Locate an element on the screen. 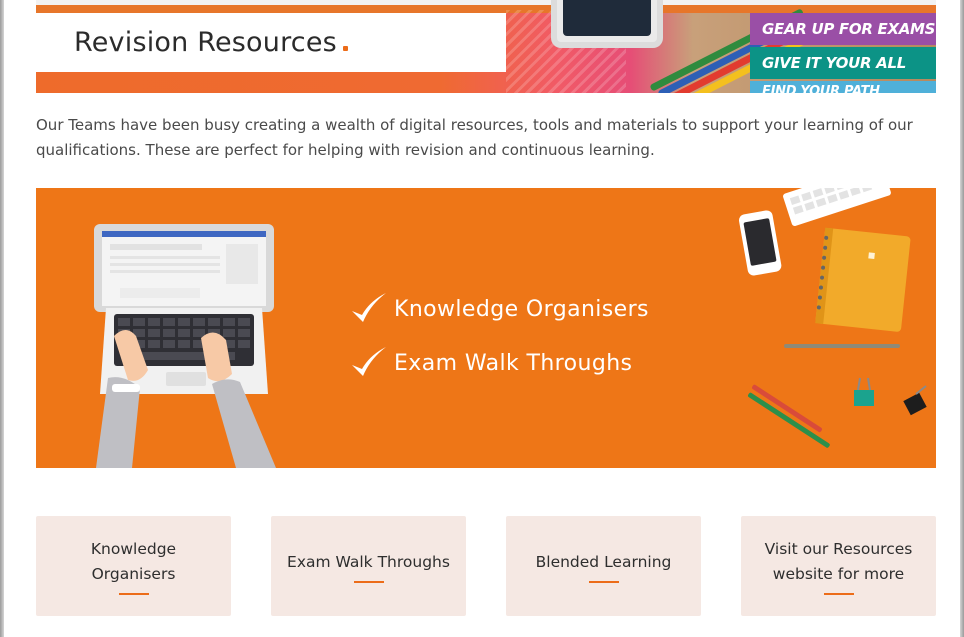 The width and height of the screenshot is (964, 637). window-left-edge is located at coordinates (2, 318).